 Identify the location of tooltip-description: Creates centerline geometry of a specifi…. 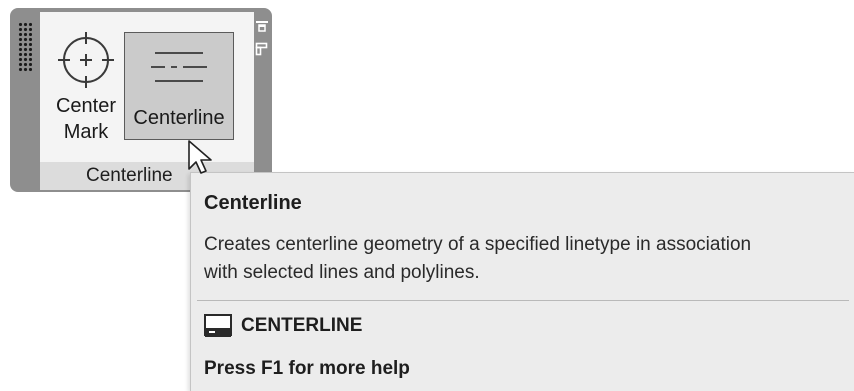
(529, 259).